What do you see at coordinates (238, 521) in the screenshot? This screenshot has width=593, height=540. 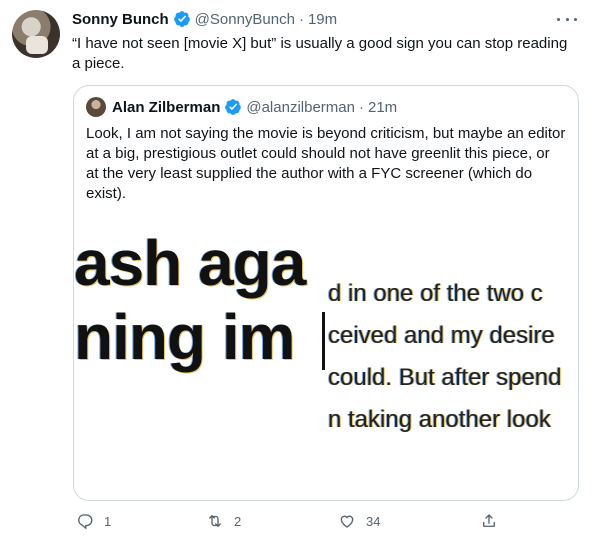 I see `retweet-count: 2` at bounding box center [238, 521].